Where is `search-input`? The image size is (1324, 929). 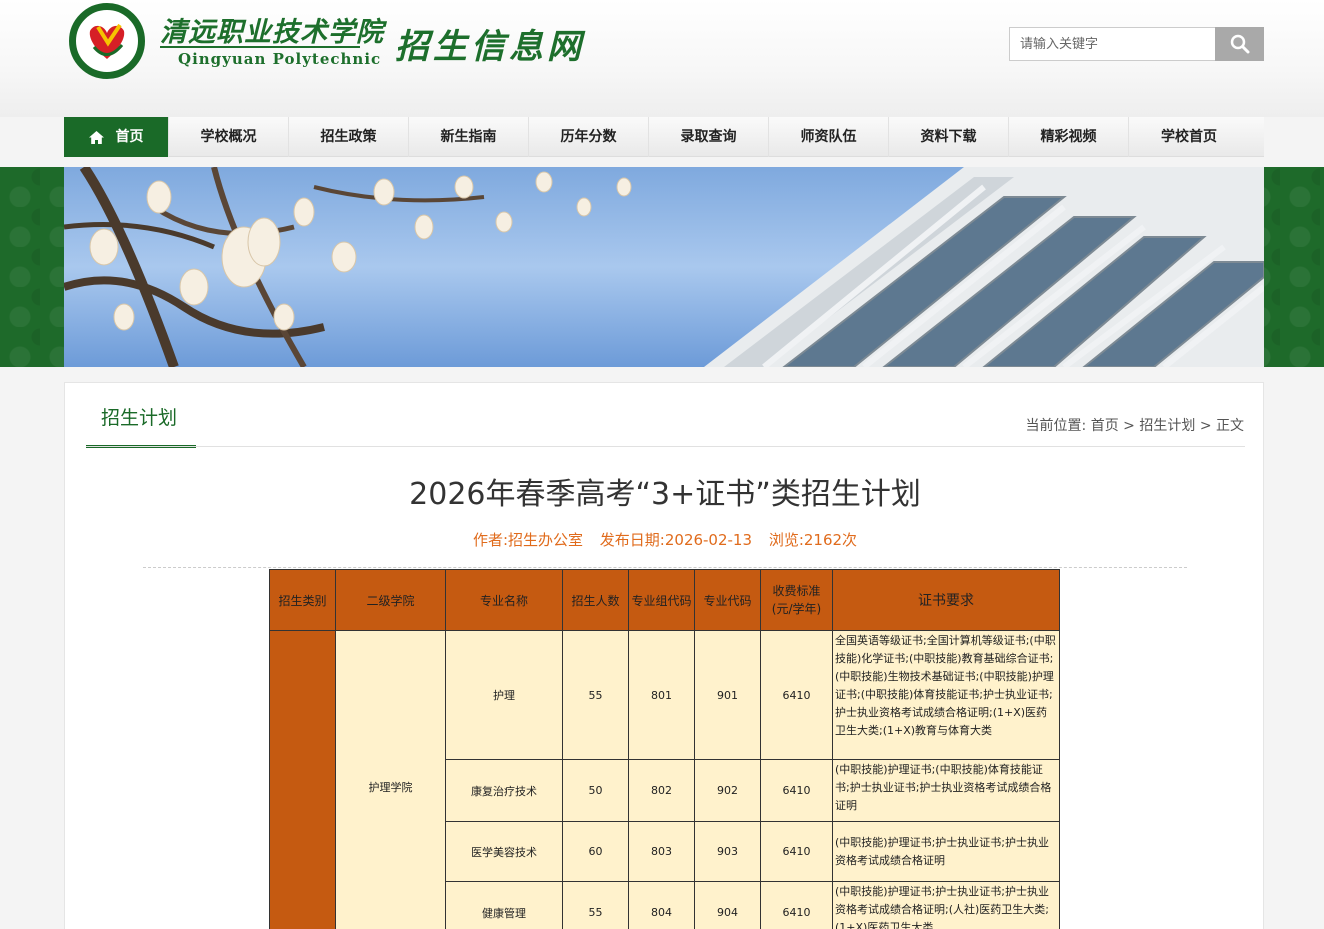
search-input is located at coordinates (1112, 44).